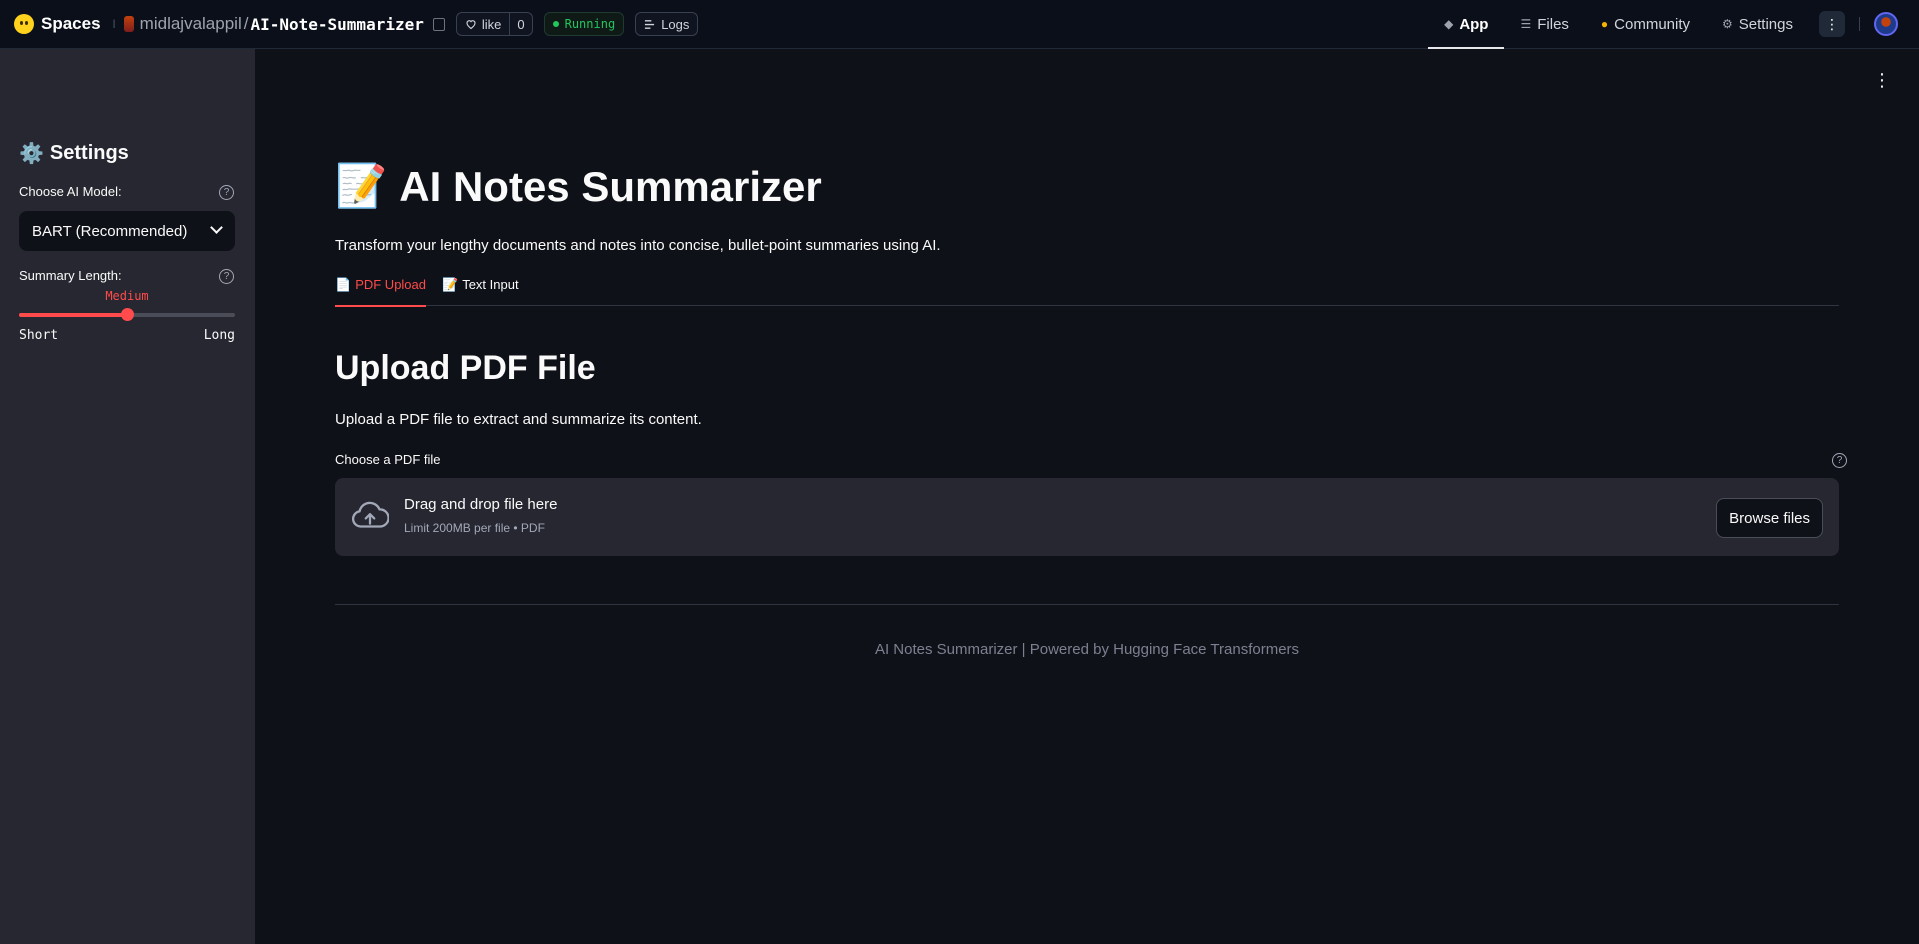  Describe the element at coordinates (336, 24) in the screenshot. I see `repo-name-link: AI-Note-Summarizer` at that location.